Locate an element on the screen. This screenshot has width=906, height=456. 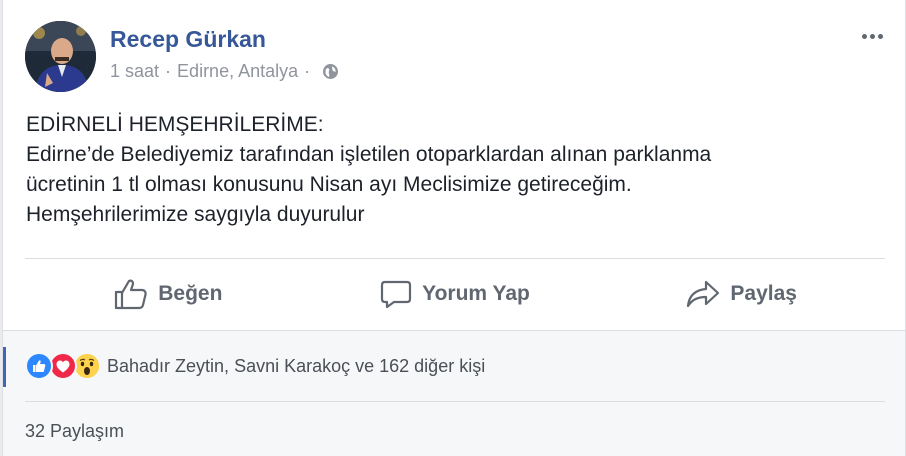
more-options-button is located at coordinates (872, 36).